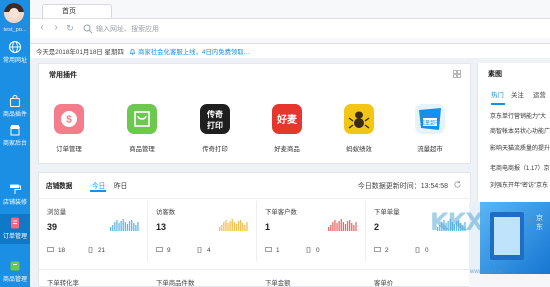  I want to click on plugin-label: 商品管理, so click(142, 149).